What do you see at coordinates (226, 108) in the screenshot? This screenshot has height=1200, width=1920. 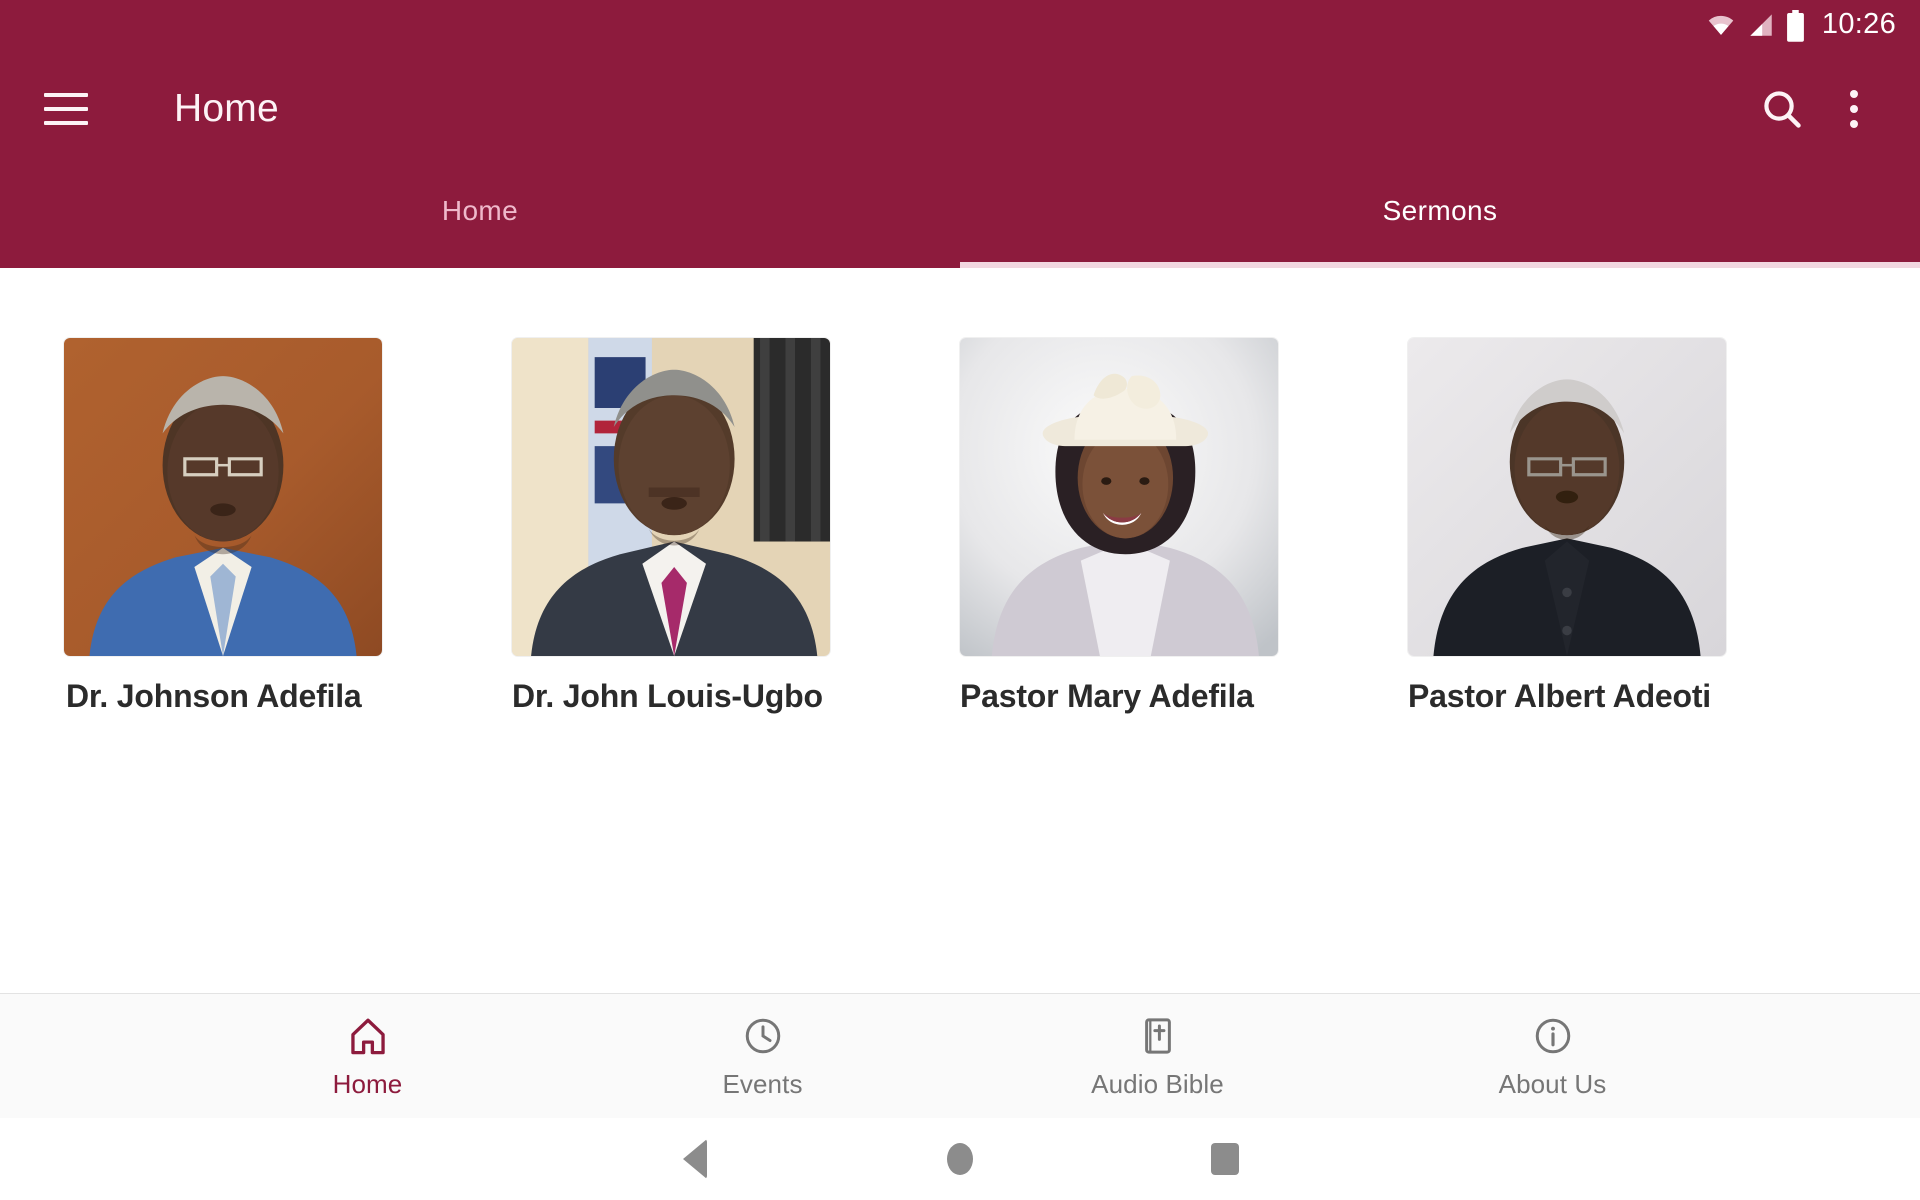 I see `page-title: Home` at bounding box center [226, 108].